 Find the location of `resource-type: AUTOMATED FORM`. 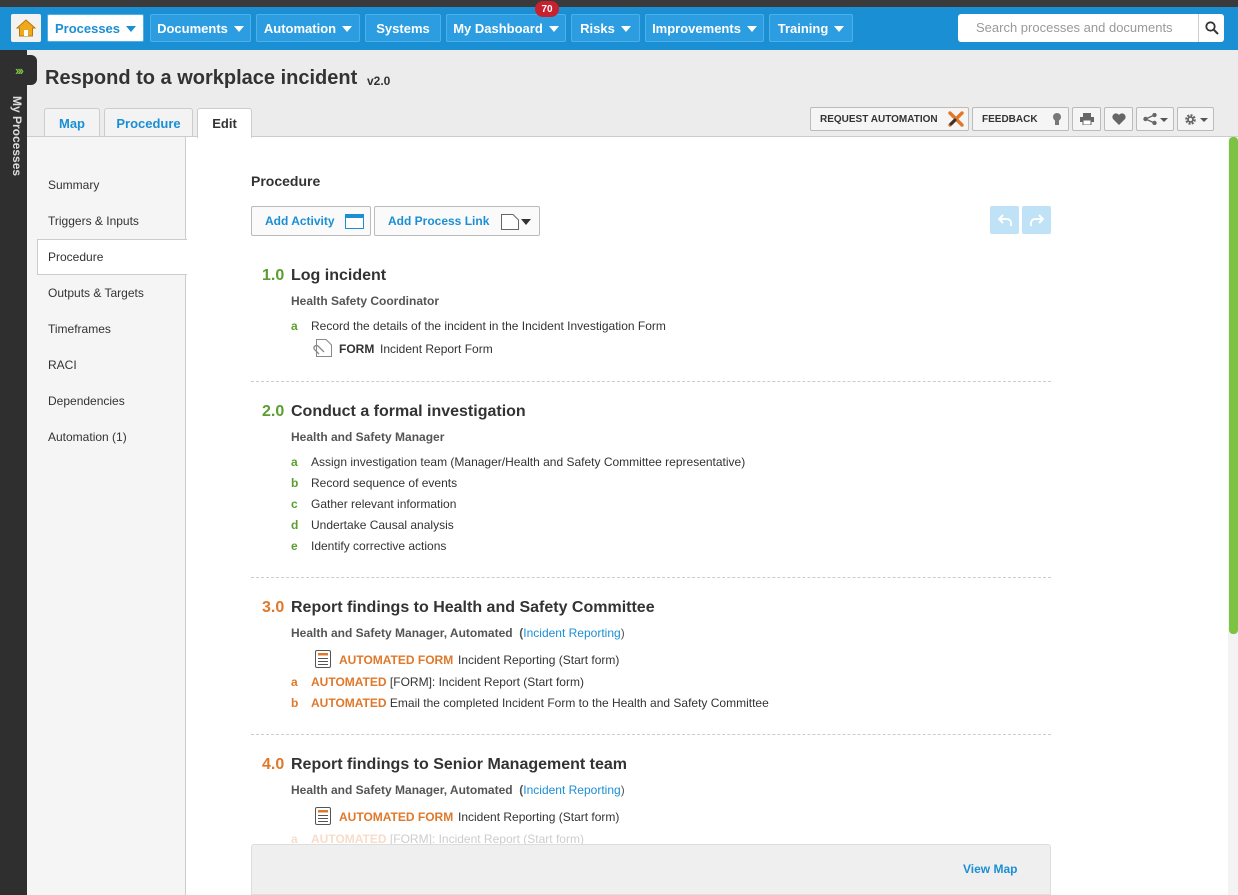

resource-type: AUTOMATED FORM is located at coordinates (396, 817).